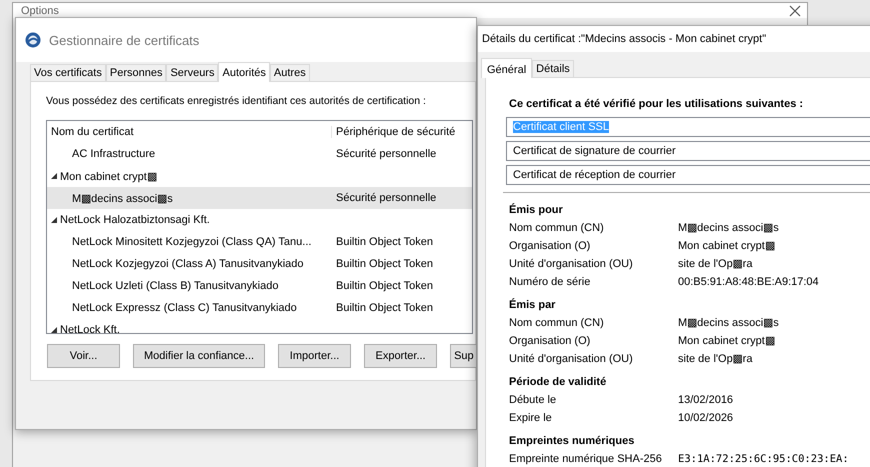 The height and width of the screenshot is (467, 870). What do you see at coordinates (259, 198) in the screenshot?
I see `tree-row: M▩decins associ▩s Sécurité personnelle` at bounding box center [259, 198].